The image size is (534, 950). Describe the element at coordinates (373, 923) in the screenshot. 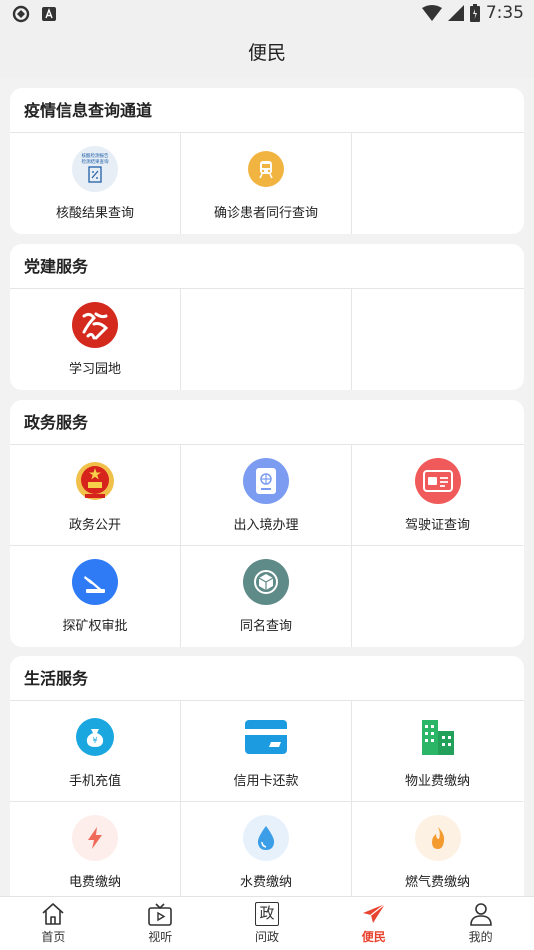

I see `tab-convenience: 便民` at that location.